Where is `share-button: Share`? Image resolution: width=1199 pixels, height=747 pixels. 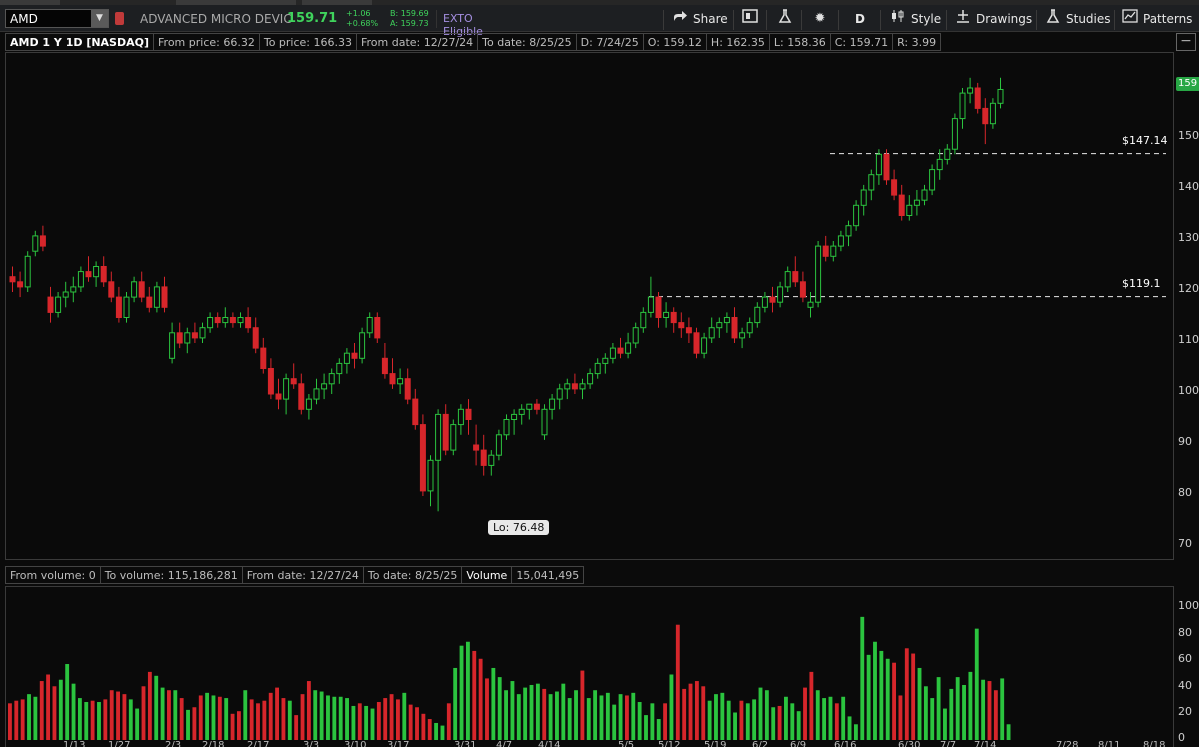
share-button: Share is located at coordinates (700, 19).